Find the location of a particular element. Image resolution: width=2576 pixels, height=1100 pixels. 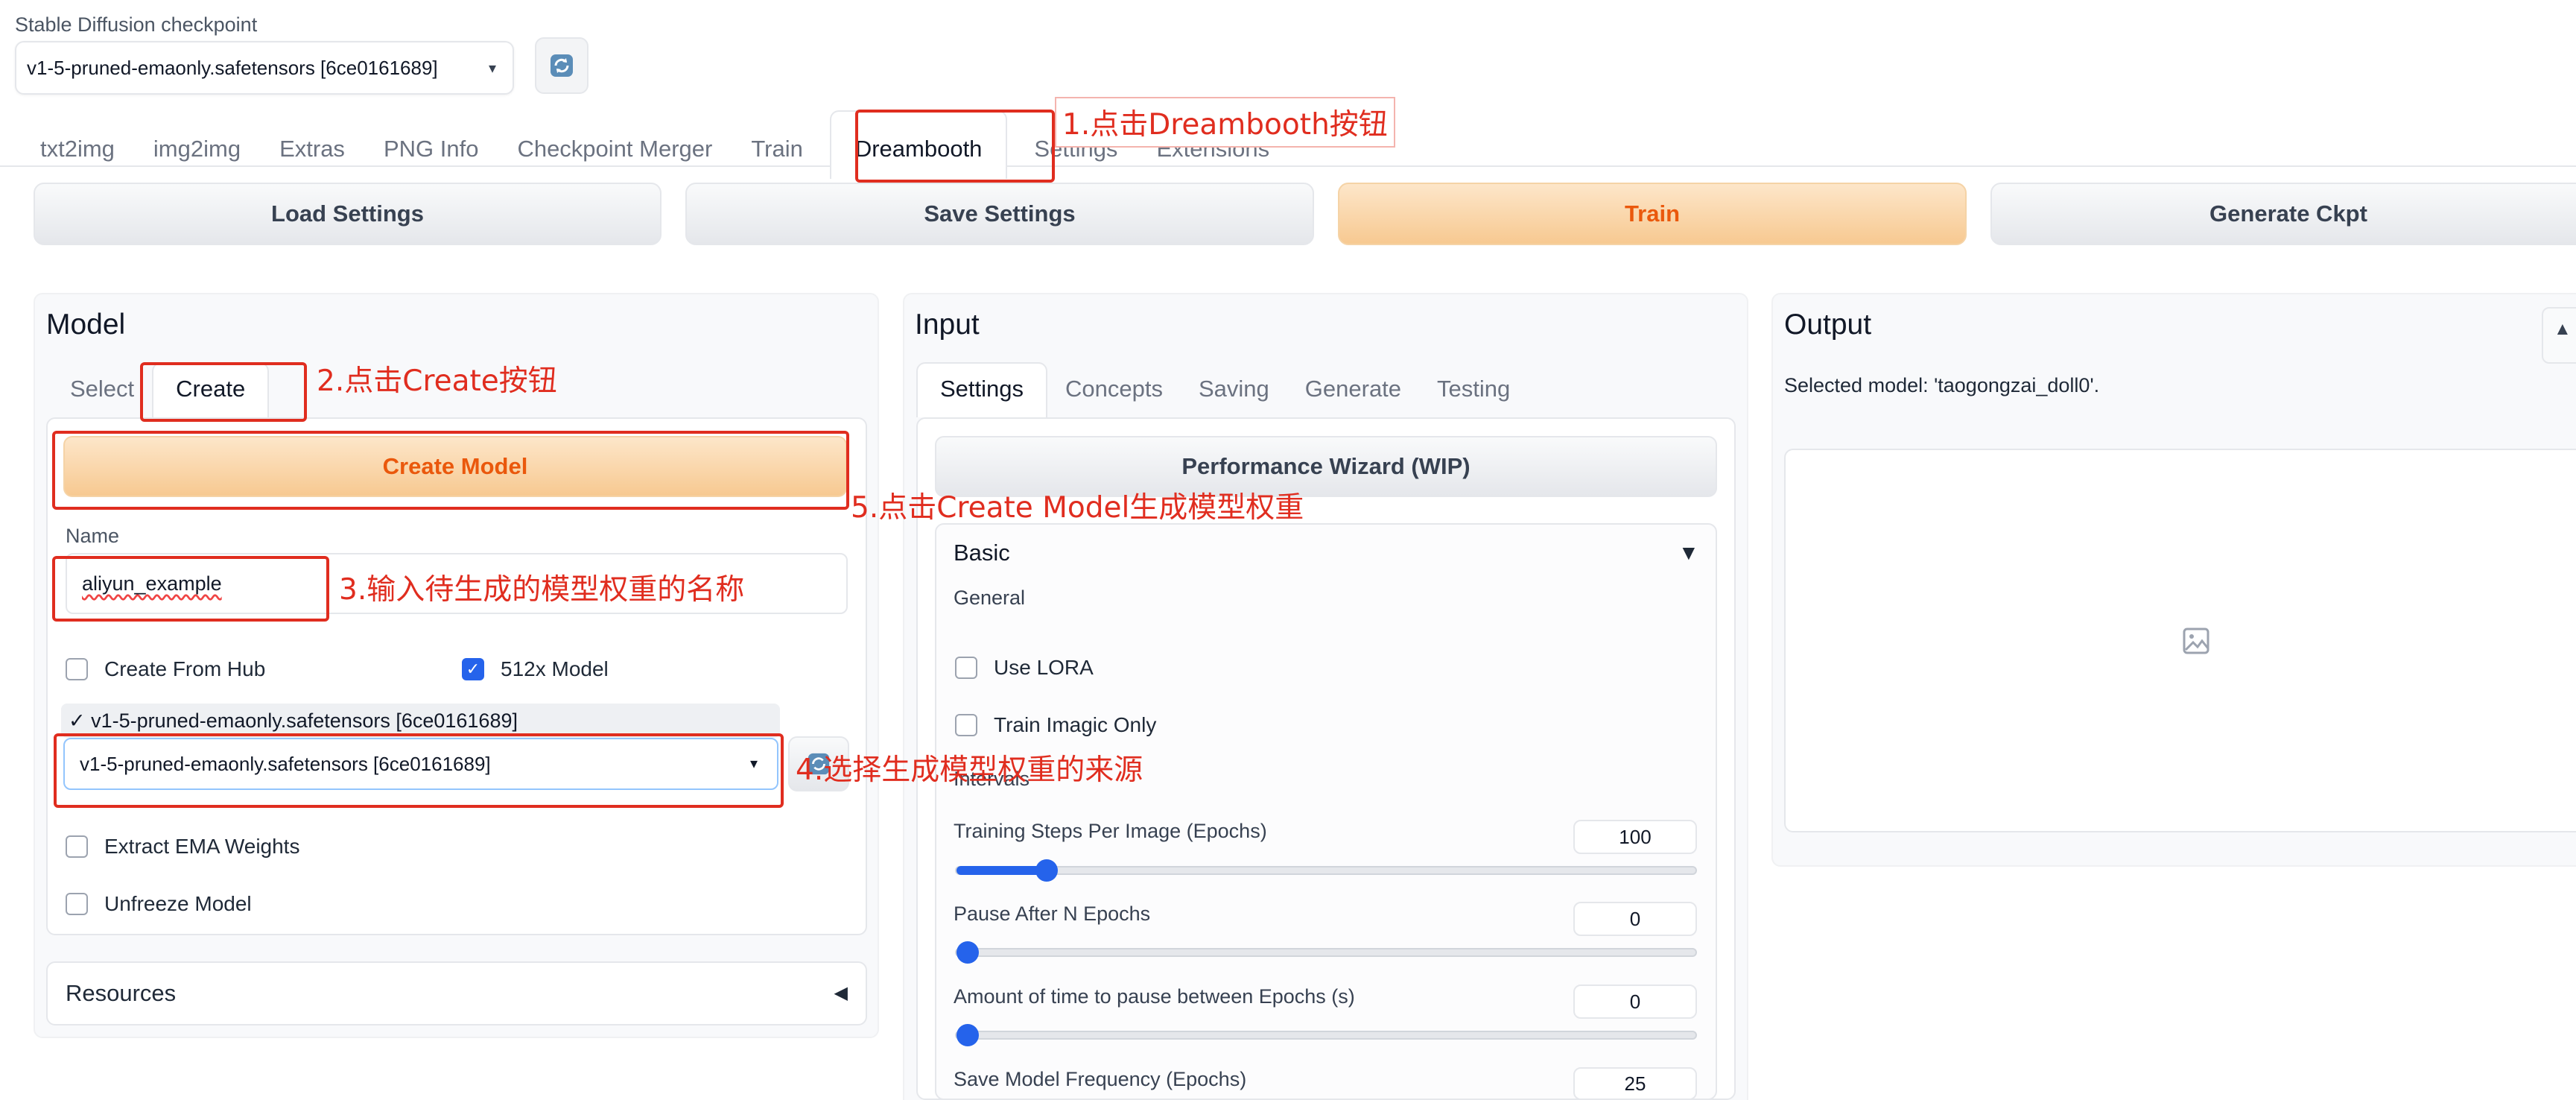

tab-input-settings: Settings is located at coordinates (982, 389).